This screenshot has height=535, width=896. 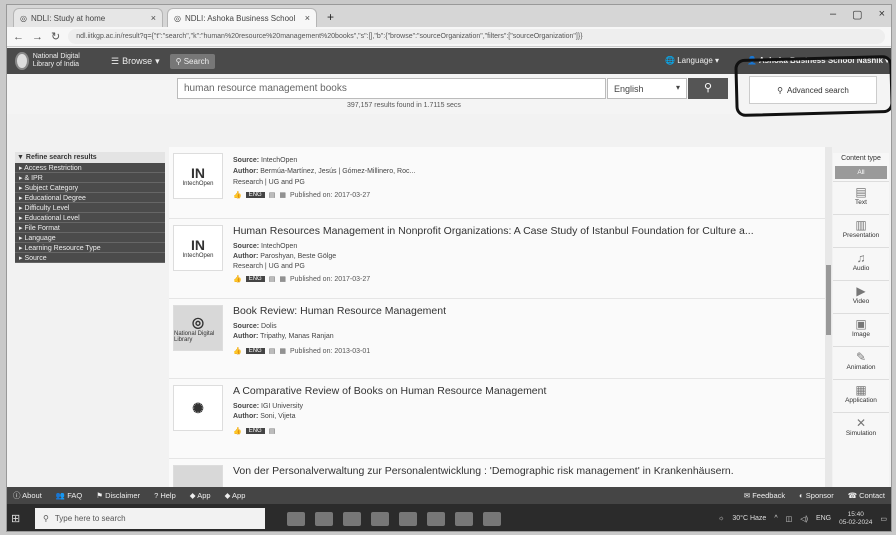 I want to click on content-type-all: All, so click(x=861, y=172).